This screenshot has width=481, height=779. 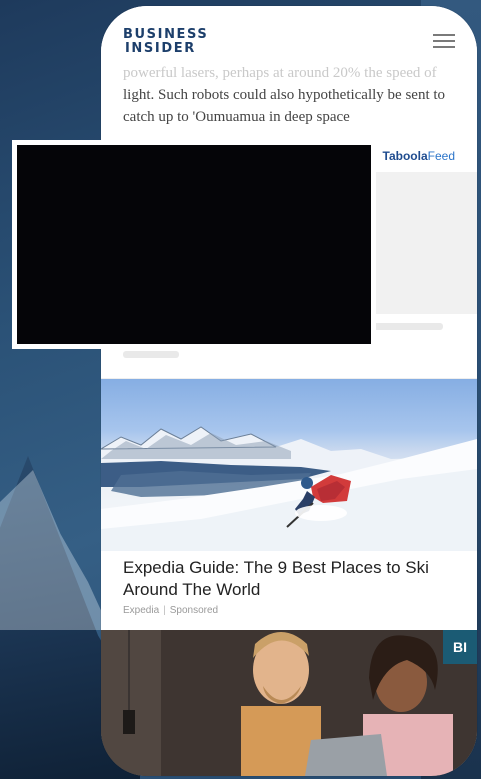 I want to click on logo-line-2: INSIDER, so click(x=160, y=48).